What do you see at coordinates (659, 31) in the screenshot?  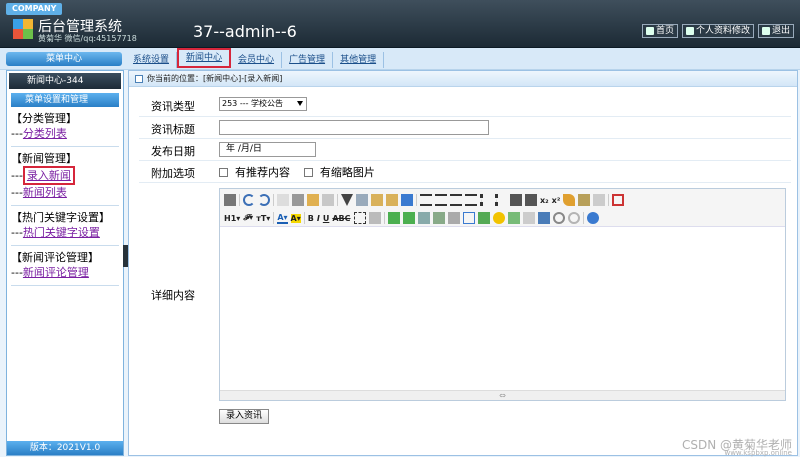 I see `home-button: 首页` at bounding box center [659, 31].